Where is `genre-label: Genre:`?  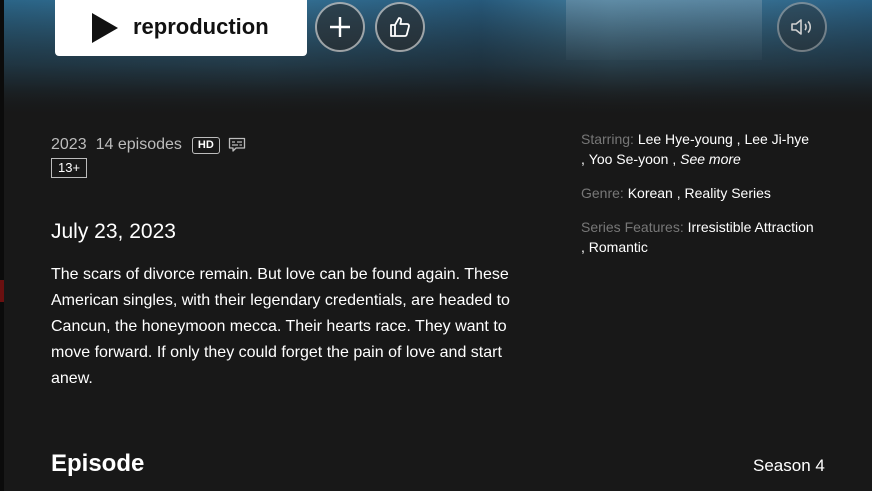 genre-label: Genre: is located at coordinates (602, 193).